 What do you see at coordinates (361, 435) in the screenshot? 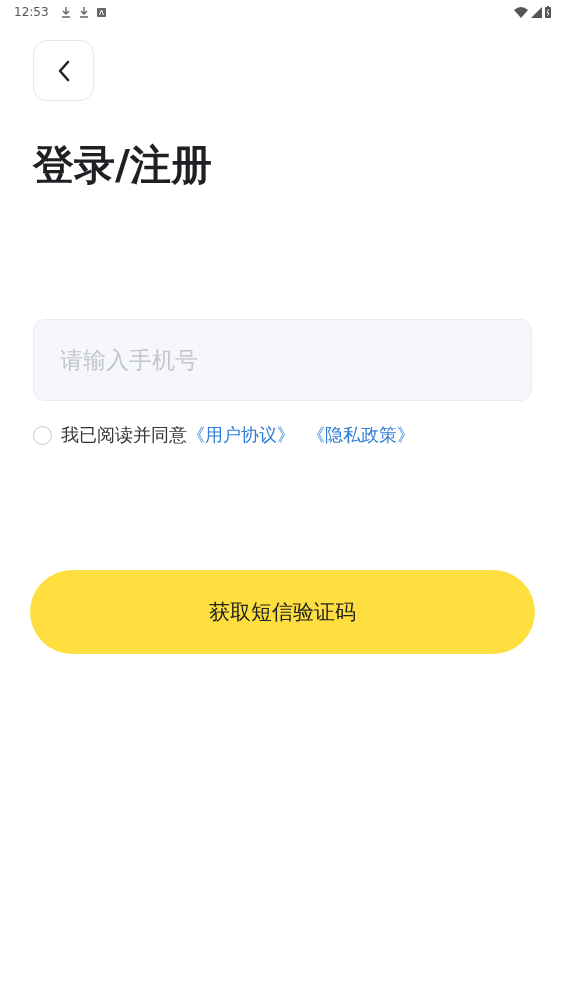
I see `policy-link: 《隐私政策》` at bounding box center [361, 435].